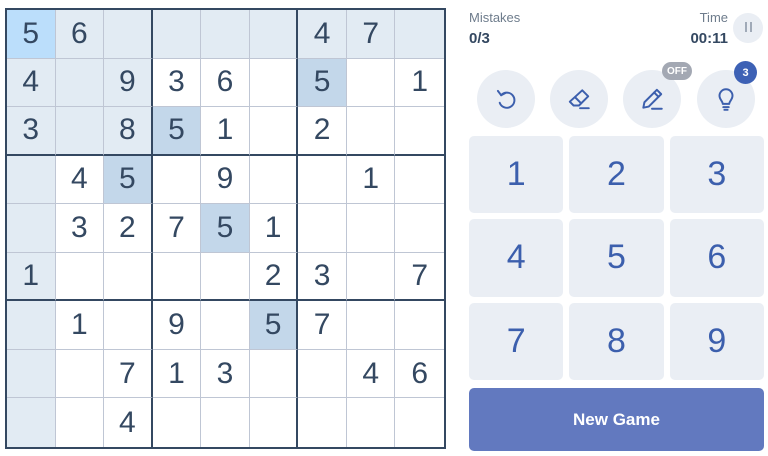 The height and width of the screenshot is (456, 768). I want to click on erase-button, so click(579, 99).